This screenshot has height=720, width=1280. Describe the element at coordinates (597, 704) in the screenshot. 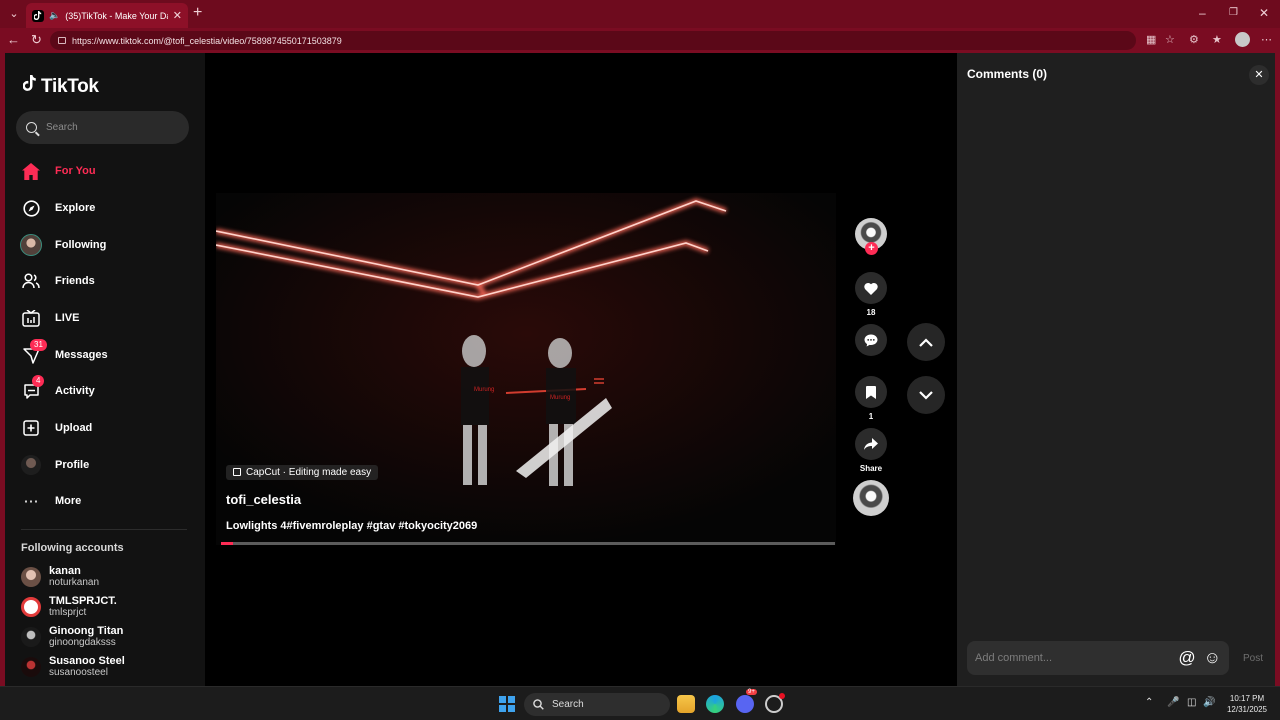

I see `taskbar-search: Search` at that location.